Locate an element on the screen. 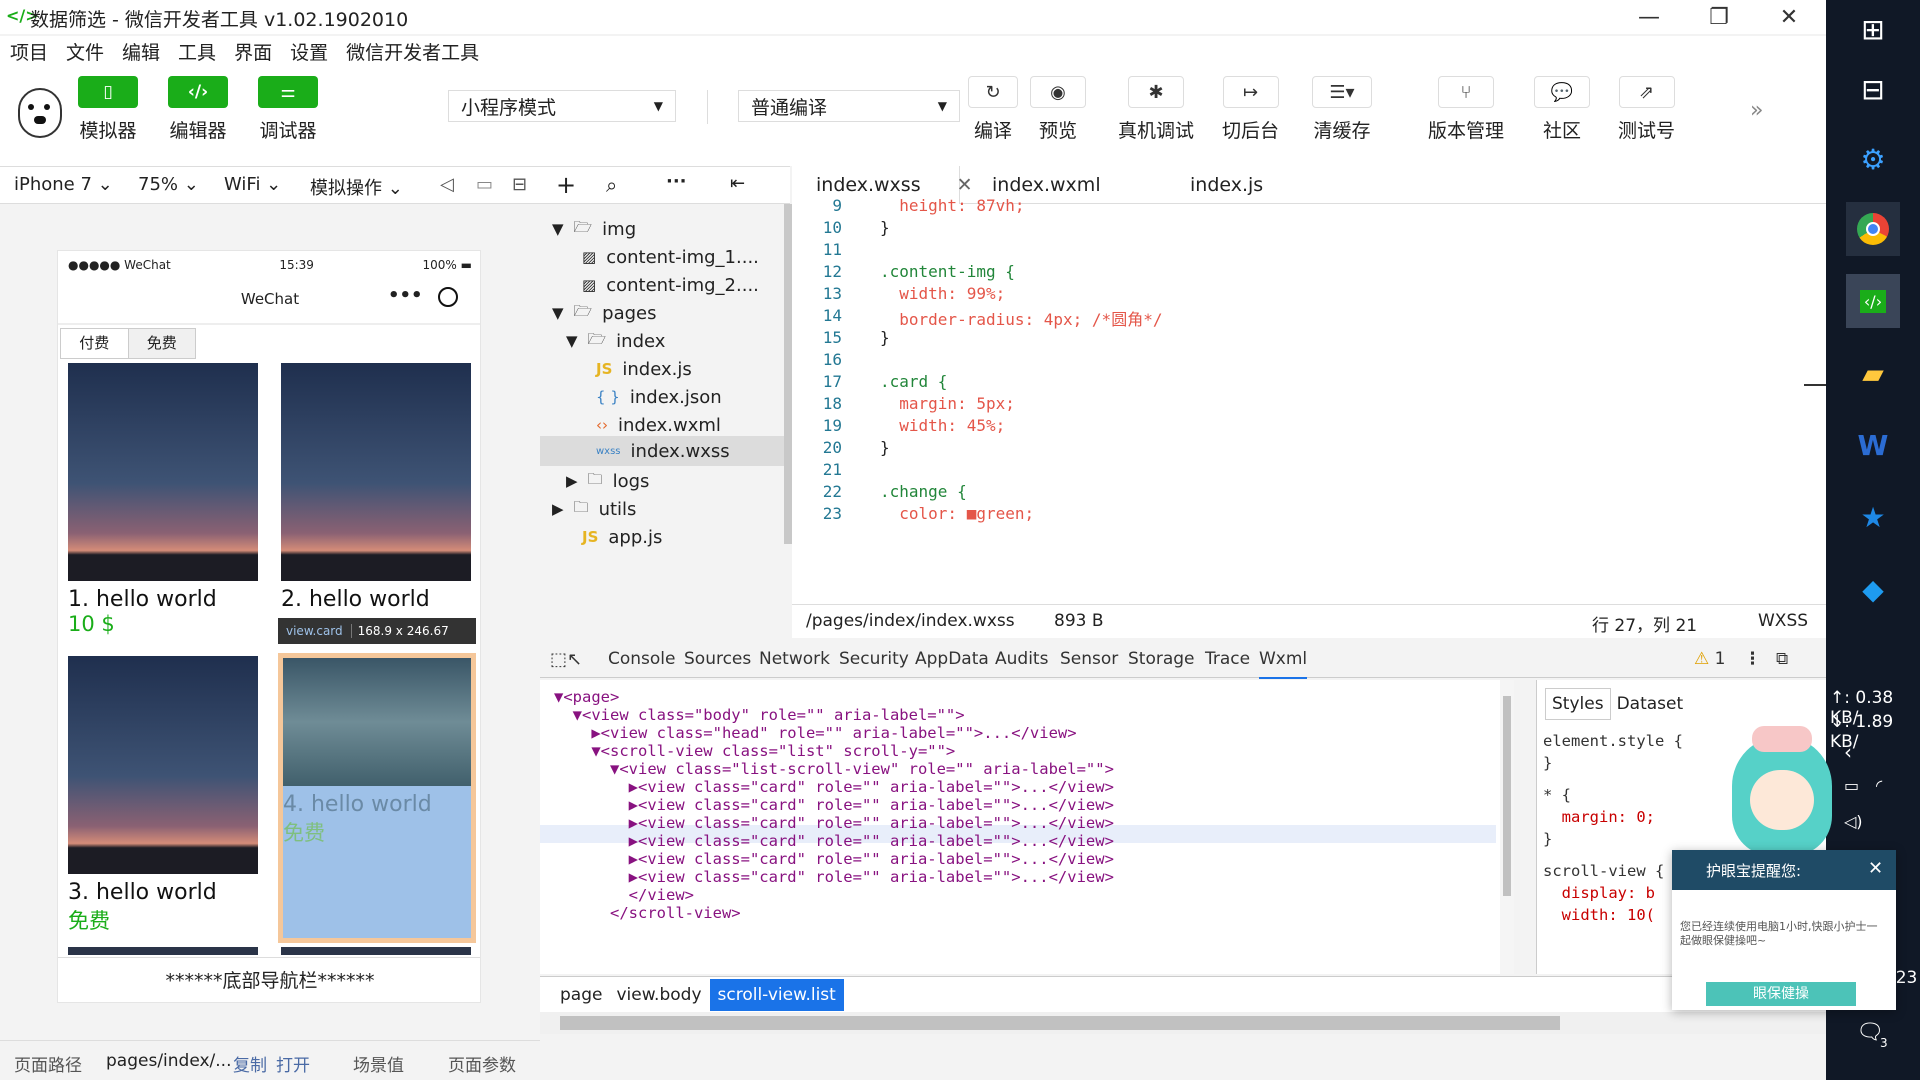  tab-sensor: Sensor is located at coordinates (1089, 659).